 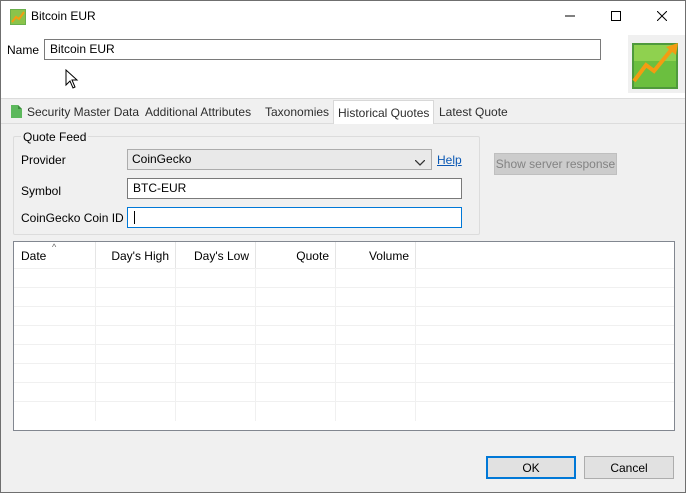 I want to click on text-caret, so click(x=134, y=217).